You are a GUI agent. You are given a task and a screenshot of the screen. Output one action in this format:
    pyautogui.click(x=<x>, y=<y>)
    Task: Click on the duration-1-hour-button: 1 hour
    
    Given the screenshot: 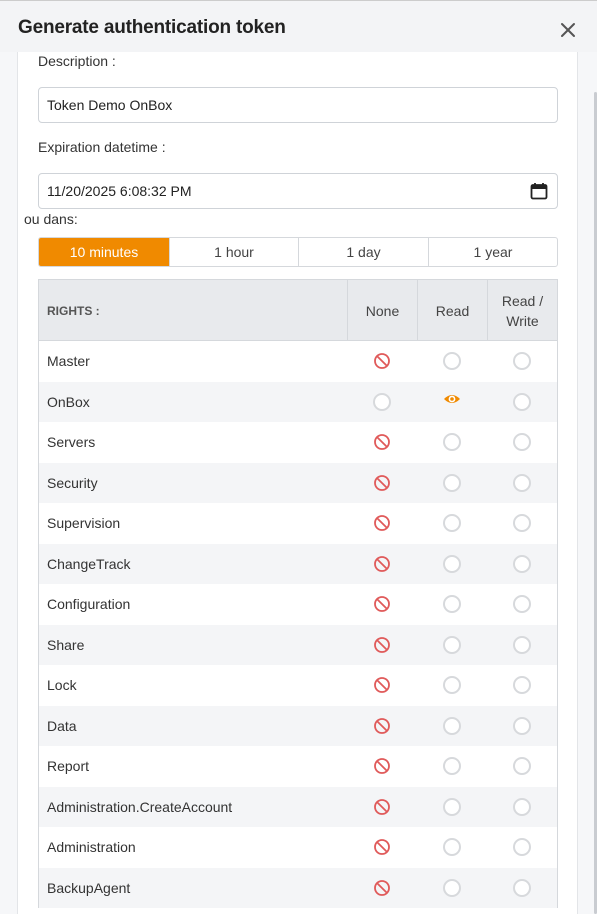 What is the action you would take?
    pyautogui.click(x=233, y=252)
    